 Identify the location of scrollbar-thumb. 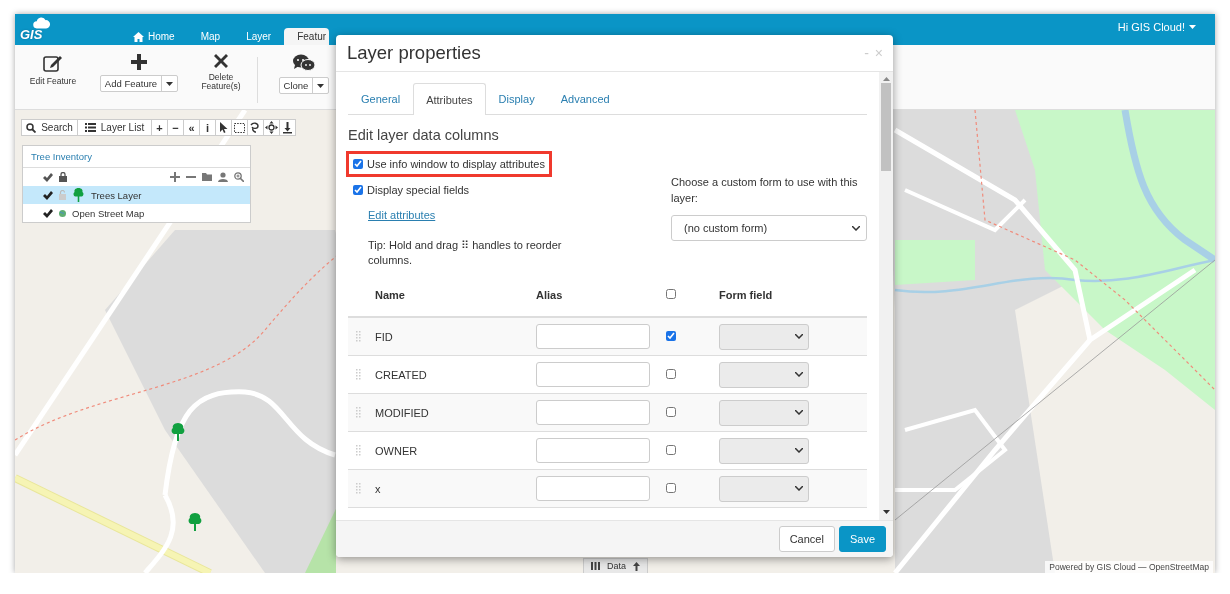
(886, 127).